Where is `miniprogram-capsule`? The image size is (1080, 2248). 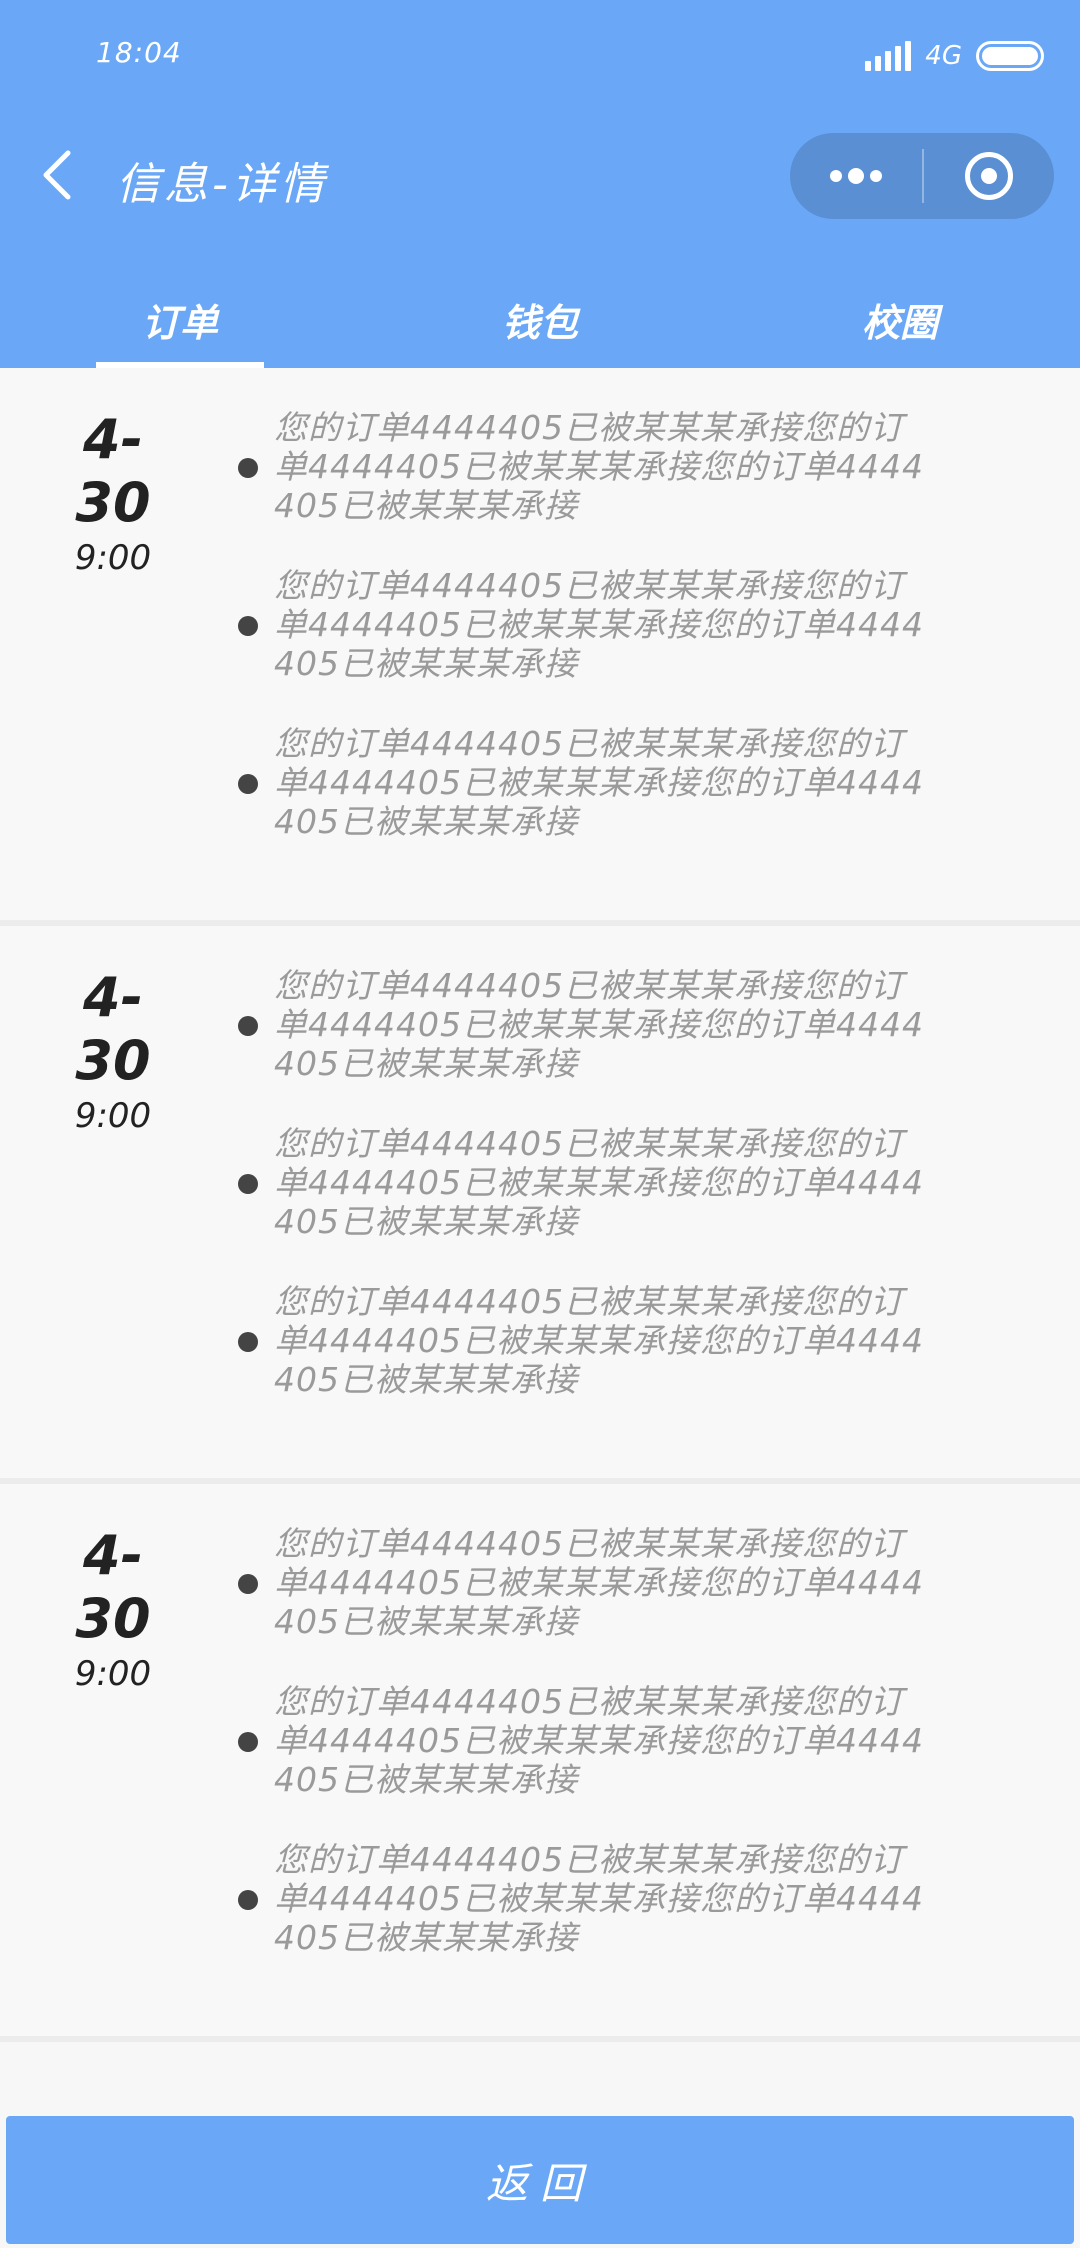 miniprogram-capsule is located at coordinates (922, 176).